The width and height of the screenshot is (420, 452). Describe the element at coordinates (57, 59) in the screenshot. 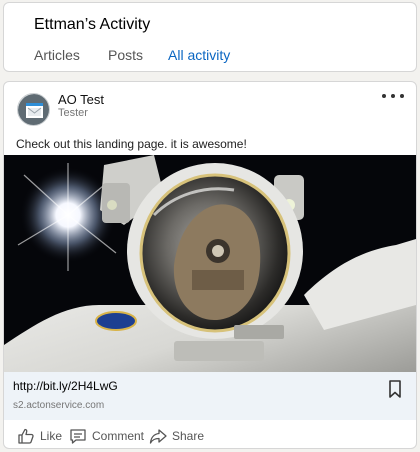

I see `tab-articles: Articles` at that location.